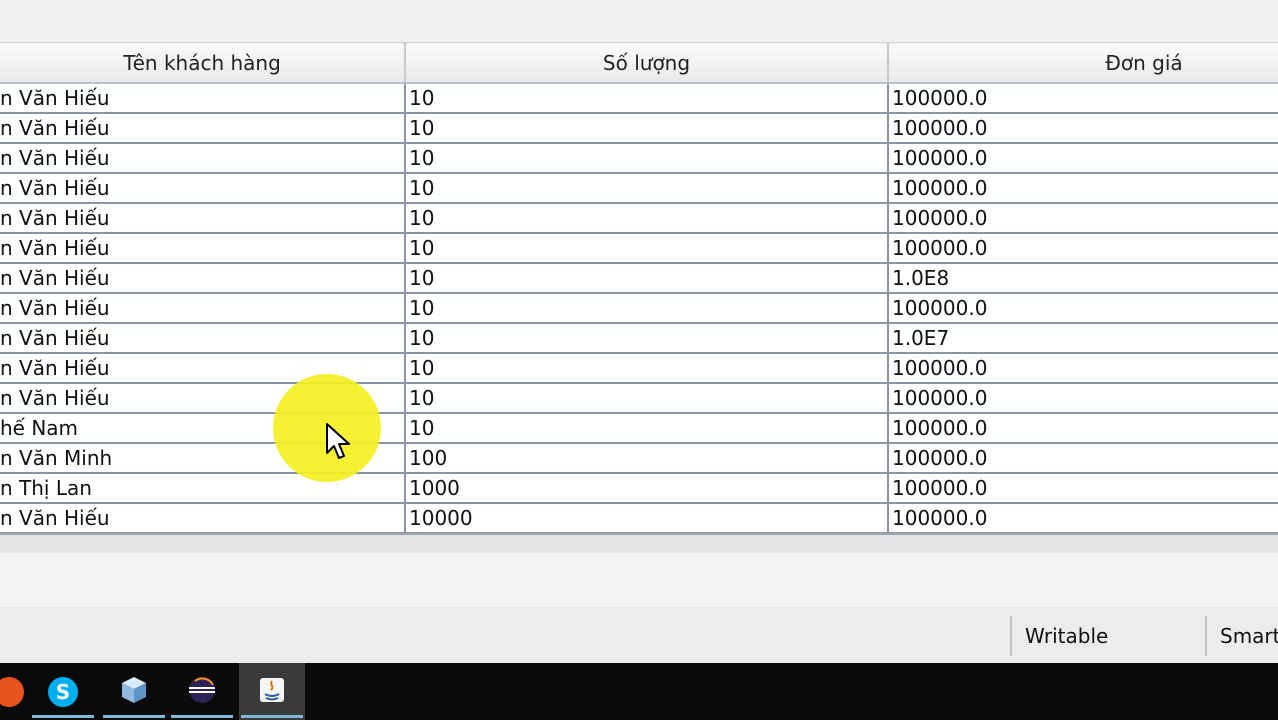  What do you see at coordinates (203, 63) in the screenshot?
I see `column-header-customer-name: Tên khách hàng` at bounding box center [203, 63].